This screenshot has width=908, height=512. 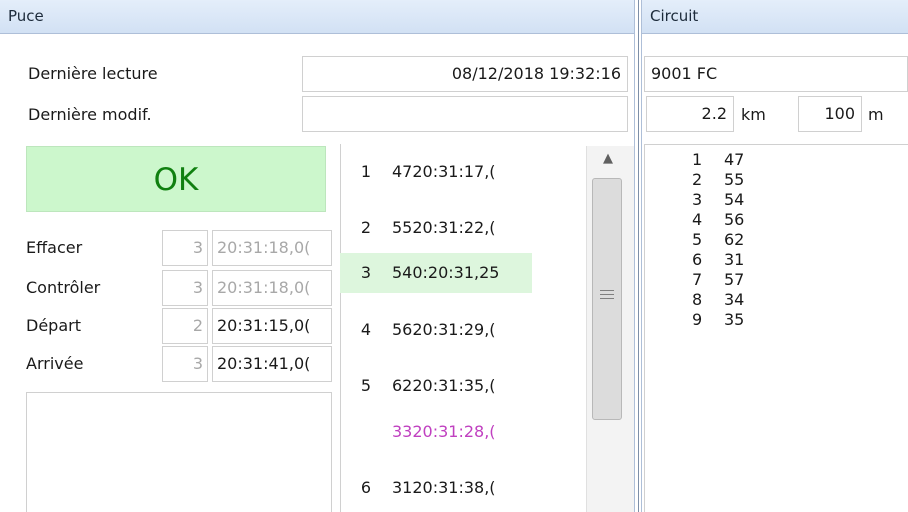 What do you see at coordinates (465, 74) in the screenshot?
I see `derniere-lecture-field: 08/12/2018 19:32:16` at bounding box center [465, 74].